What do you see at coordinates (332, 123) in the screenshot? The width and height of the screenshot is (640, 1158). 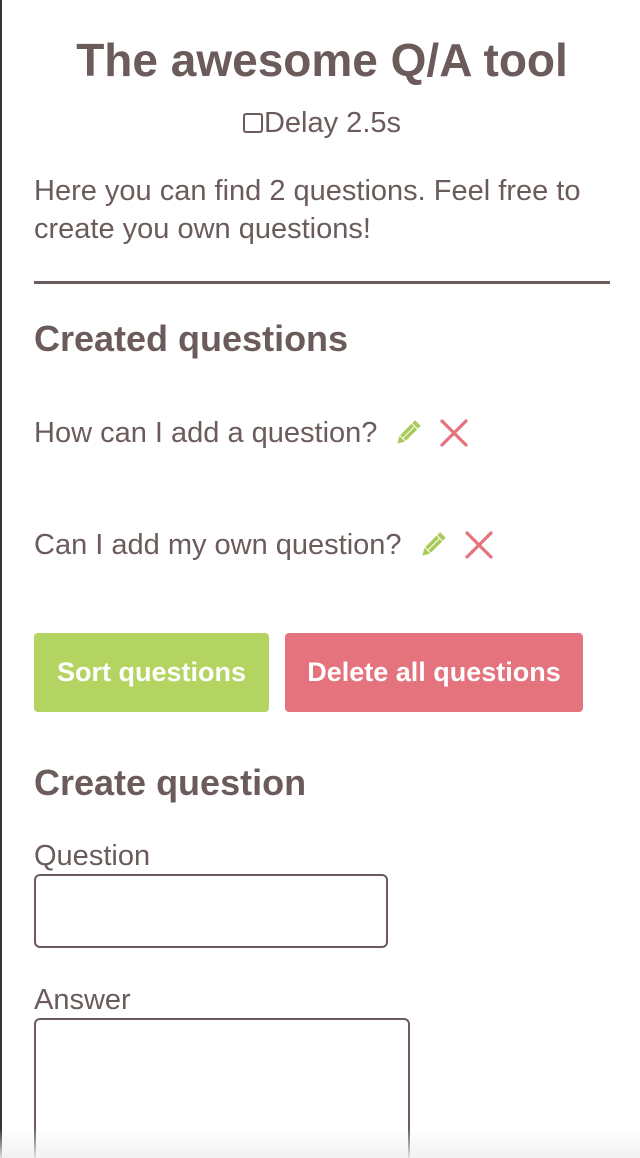 I see `delay-text: Delay 2.5s` at bounding box center [332, 123].